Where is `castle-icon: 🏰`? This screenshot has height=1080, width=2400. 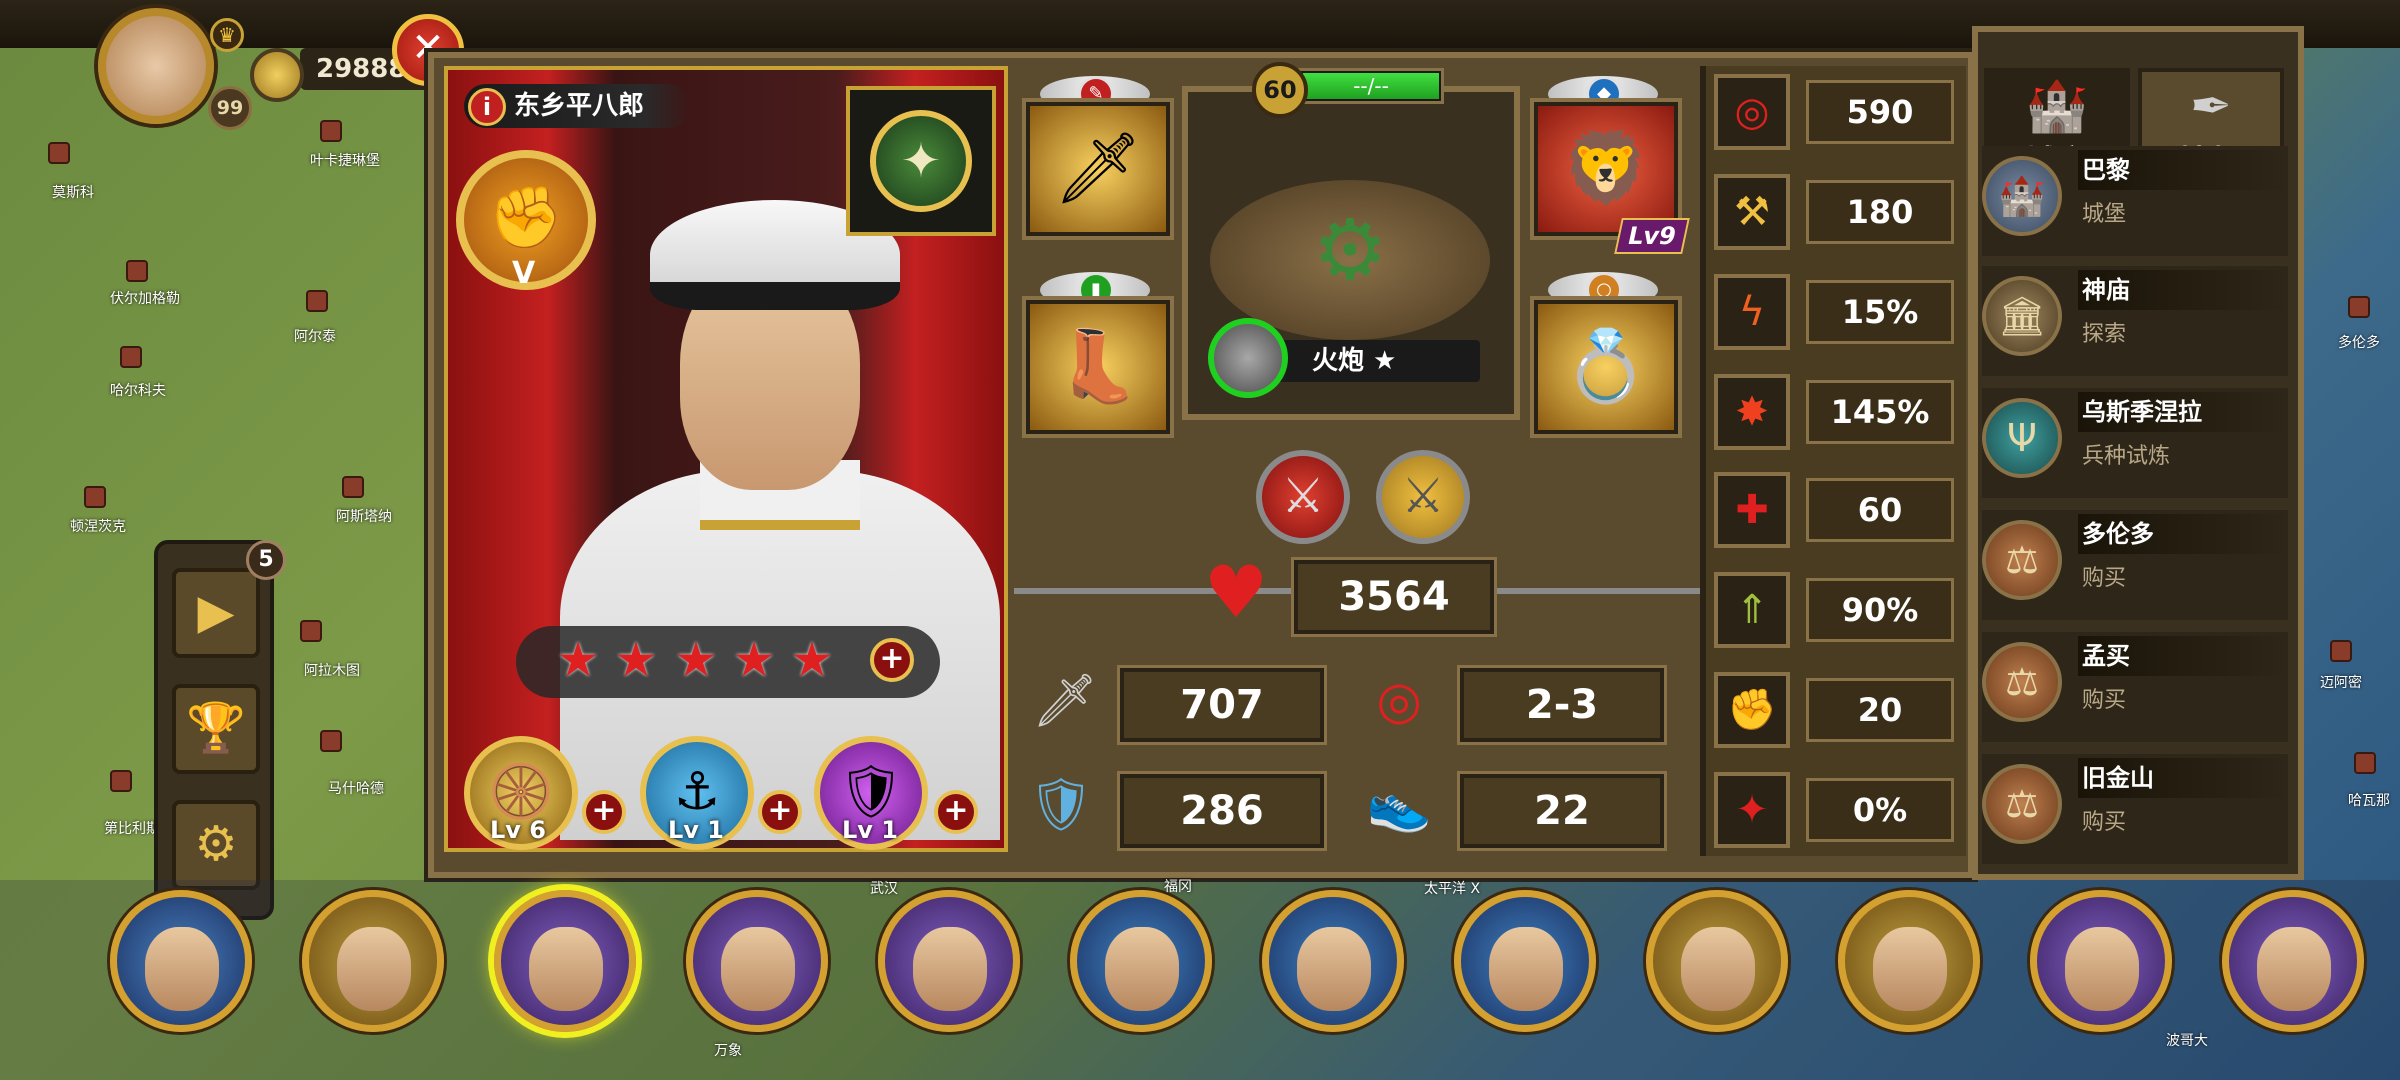
castle-icon: 🏰 is located at coordinates (2057, 106).